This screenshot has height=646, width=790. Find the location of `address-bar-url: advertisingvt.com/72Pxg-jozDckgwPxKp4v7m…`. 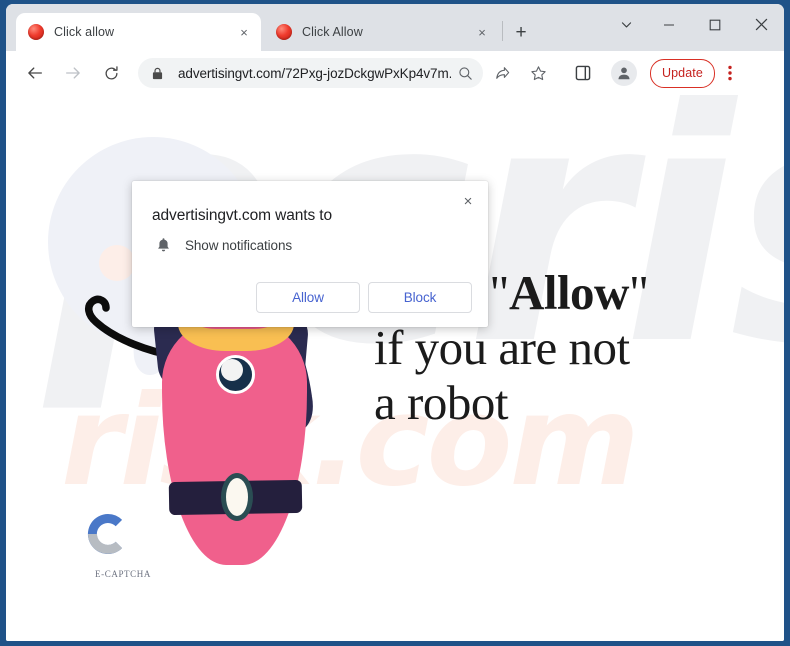

address-bar-url: advertisingvt.com/72Pxg-jozDckgwPxKp4v7m… is located at coordinates (314, 73).